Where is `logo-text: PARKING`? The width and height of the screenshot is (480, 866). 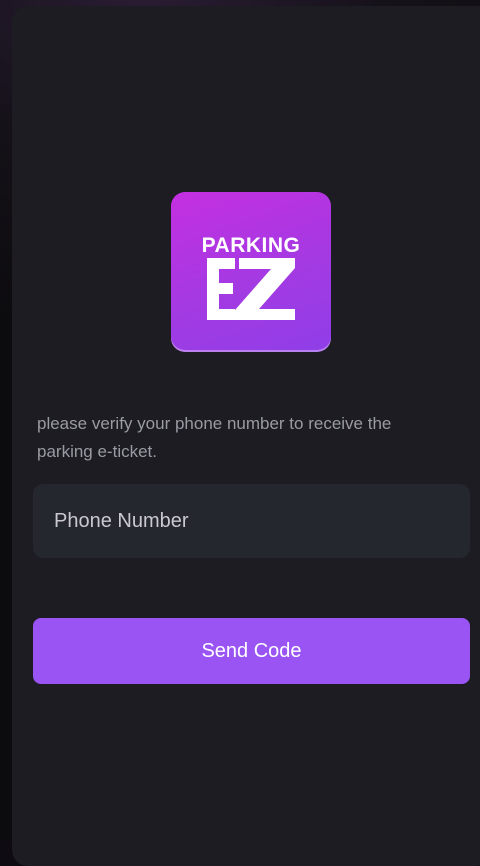 logo-text: PARKING is located at coordinates (251, 245).